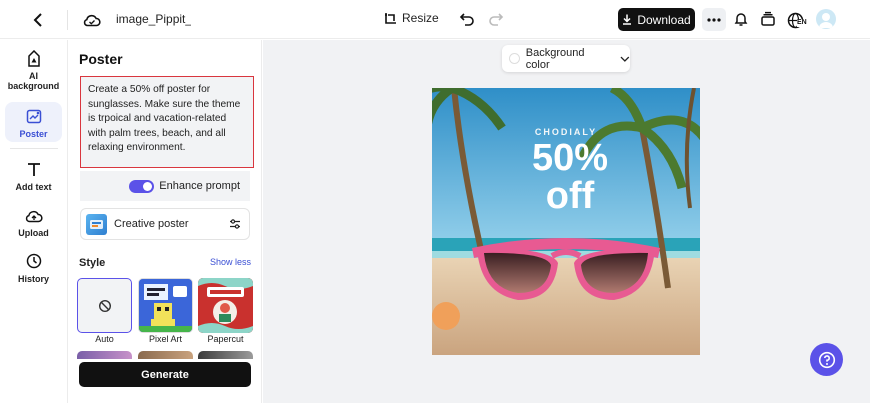 Image resolution: width=870 pixels, height=403 pixels. What do you see at coordinates (33, 81) in the screenshot?
I see `rail-item-label: AI background` at bounding box center [33, 81].